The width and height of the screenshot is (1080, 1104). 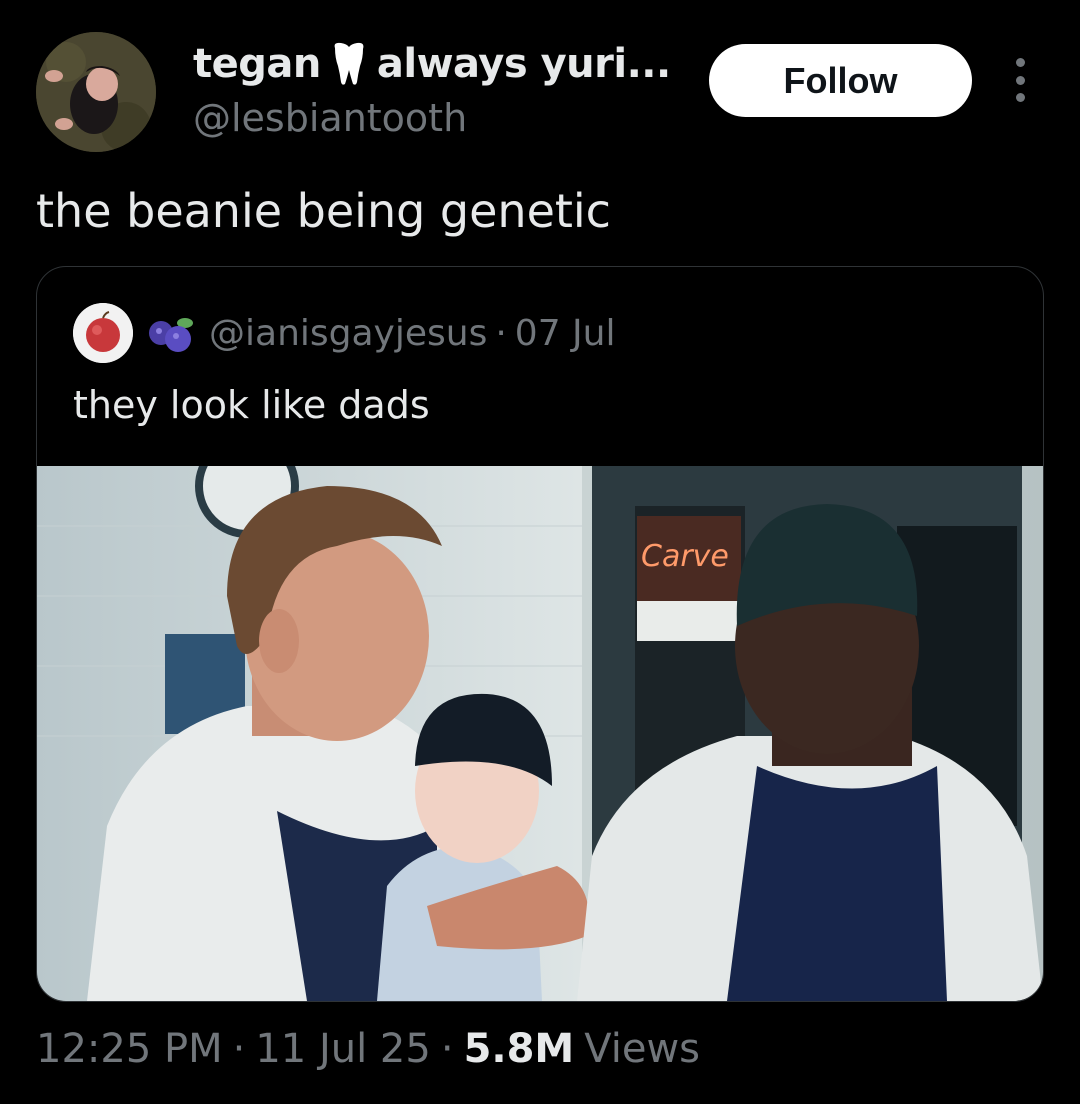 I want to click on quoted-tweet-header: @ianisgayjesus · 07 Jul, so click(x=344, y=333).